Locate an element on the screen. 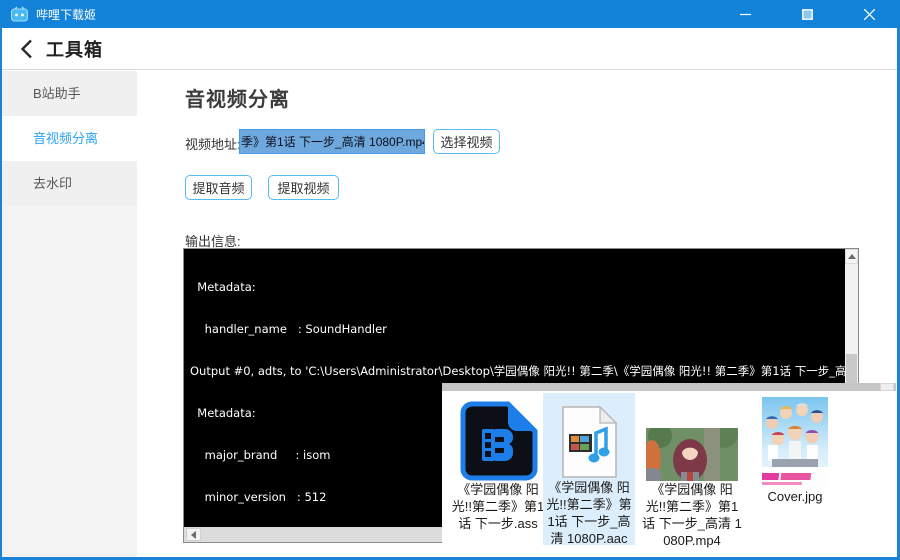  back-arrow-icon is located at coordinates (26, 48).